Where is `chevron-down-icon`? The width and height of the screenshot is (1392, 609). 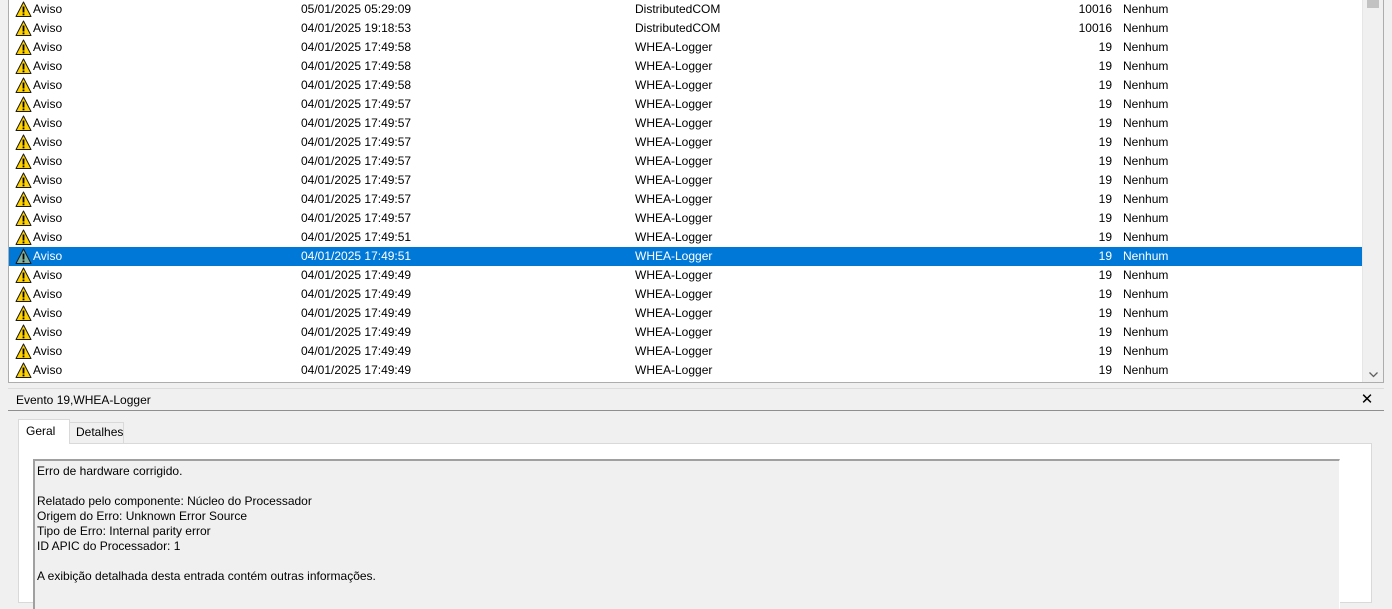 chevron-down-icon is located at coordinates (1373, 374).